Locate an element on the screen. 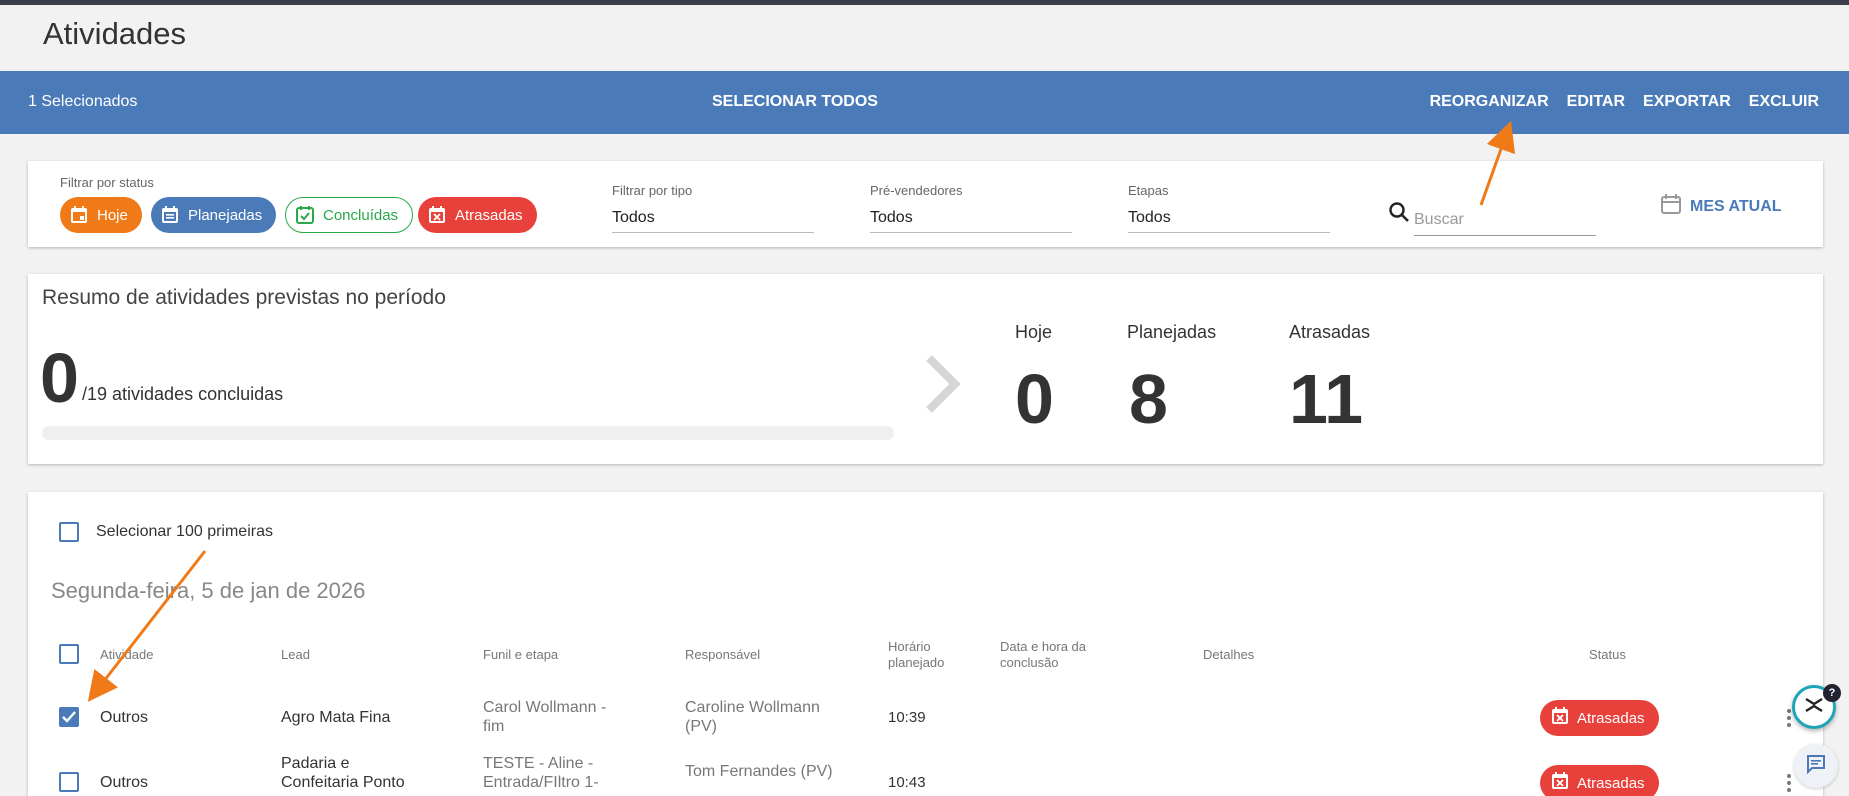 Image resolution: width=1849 pixels, height=796 pixels. row-owner: Tom Fernandes (PV) is located at coordinates (759, 771).